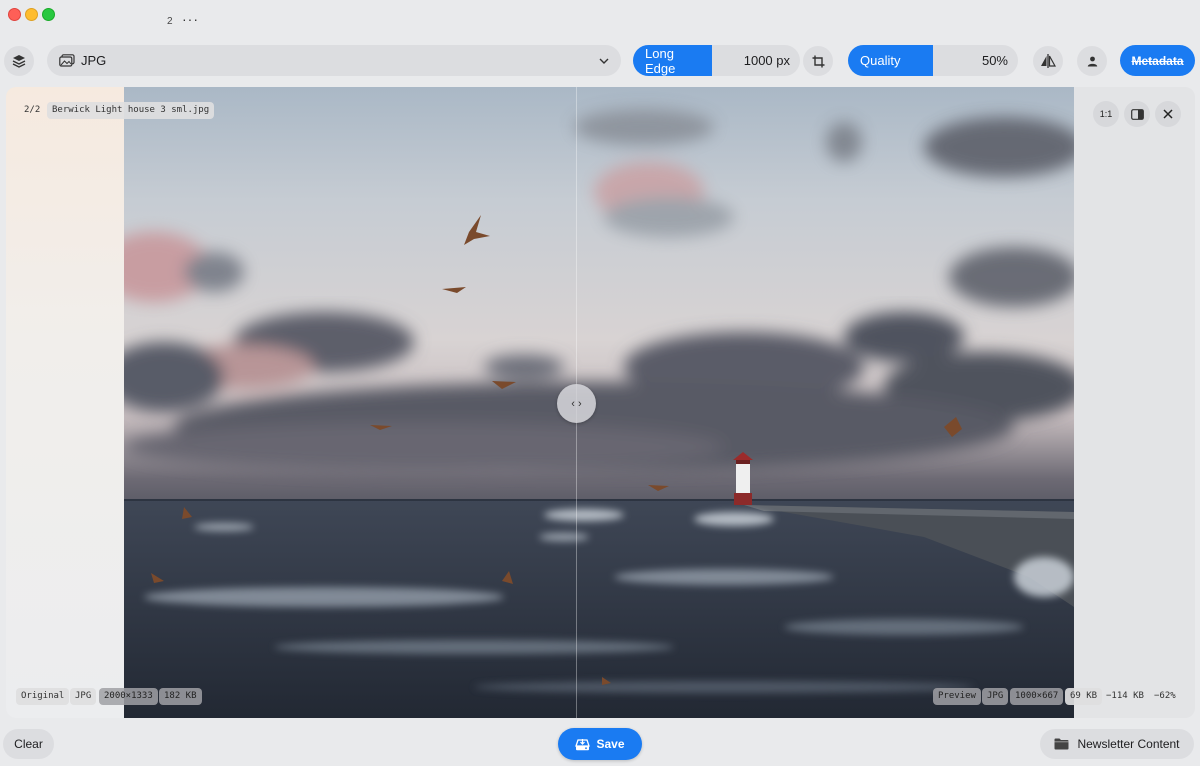 The image size is (1200, 766). Describe the element at coordinates (334, 60) in the screenshot. I see `format-select: JPG` at that location.